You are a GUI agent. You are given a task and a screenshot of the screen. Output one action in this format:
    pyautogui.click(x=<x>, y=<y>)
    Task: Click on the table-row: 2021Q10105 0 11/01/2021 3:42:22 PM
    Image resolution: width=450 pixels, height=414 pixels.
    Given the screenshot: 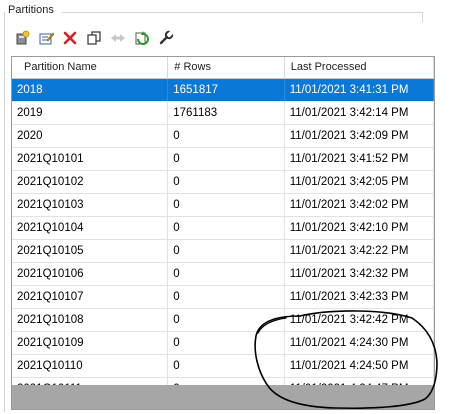 What is the action you would take?
    pyautogui.click(x=223, y=251)
    